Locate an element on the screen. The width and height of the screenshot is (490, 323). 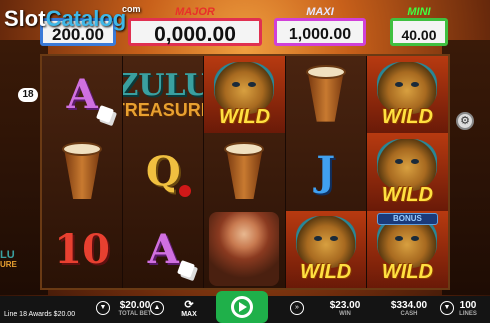
letter-symbol: J is located at coordinates (326, 172).